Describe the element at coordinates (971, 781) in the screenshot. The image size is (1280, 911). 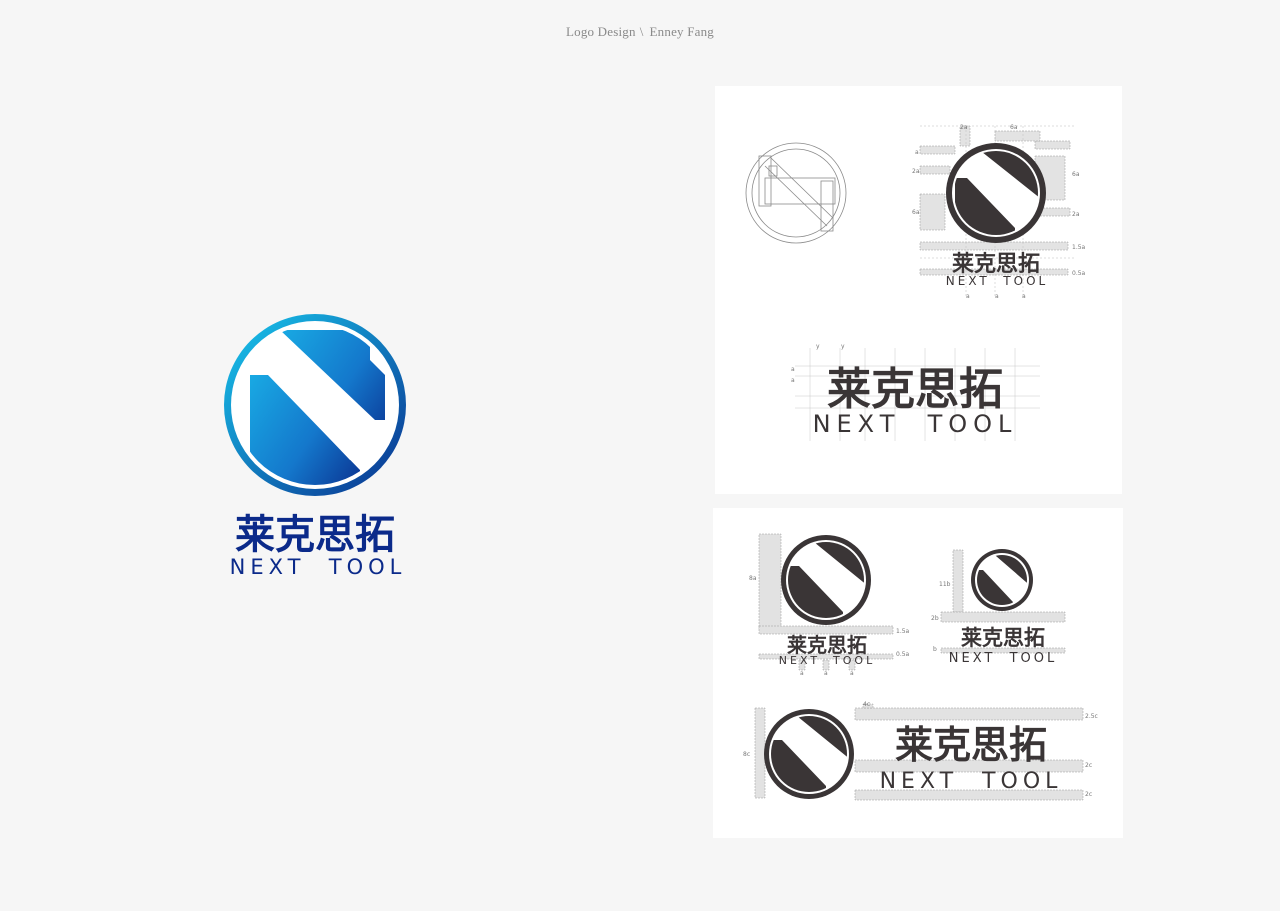
I see `lockup-c-en: NEXT TOOL` at that location.